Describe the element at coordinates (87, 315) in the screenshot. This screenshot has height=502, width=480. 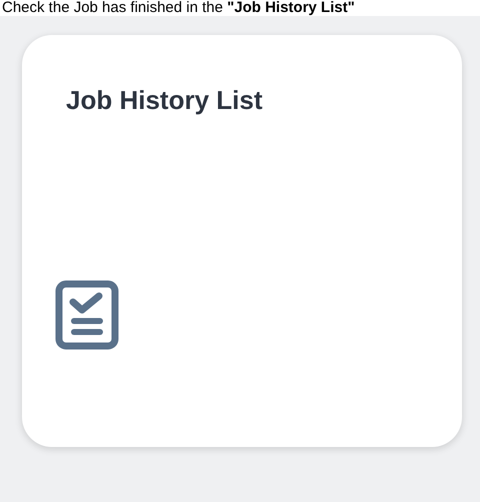
I see `checklist-icon` at that location.